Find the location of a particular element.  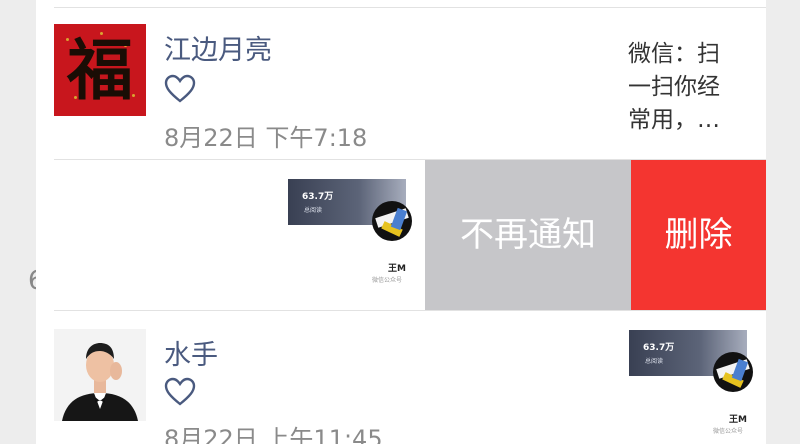

fu-calligraphy: 福 is located at coordinates (100, 70).